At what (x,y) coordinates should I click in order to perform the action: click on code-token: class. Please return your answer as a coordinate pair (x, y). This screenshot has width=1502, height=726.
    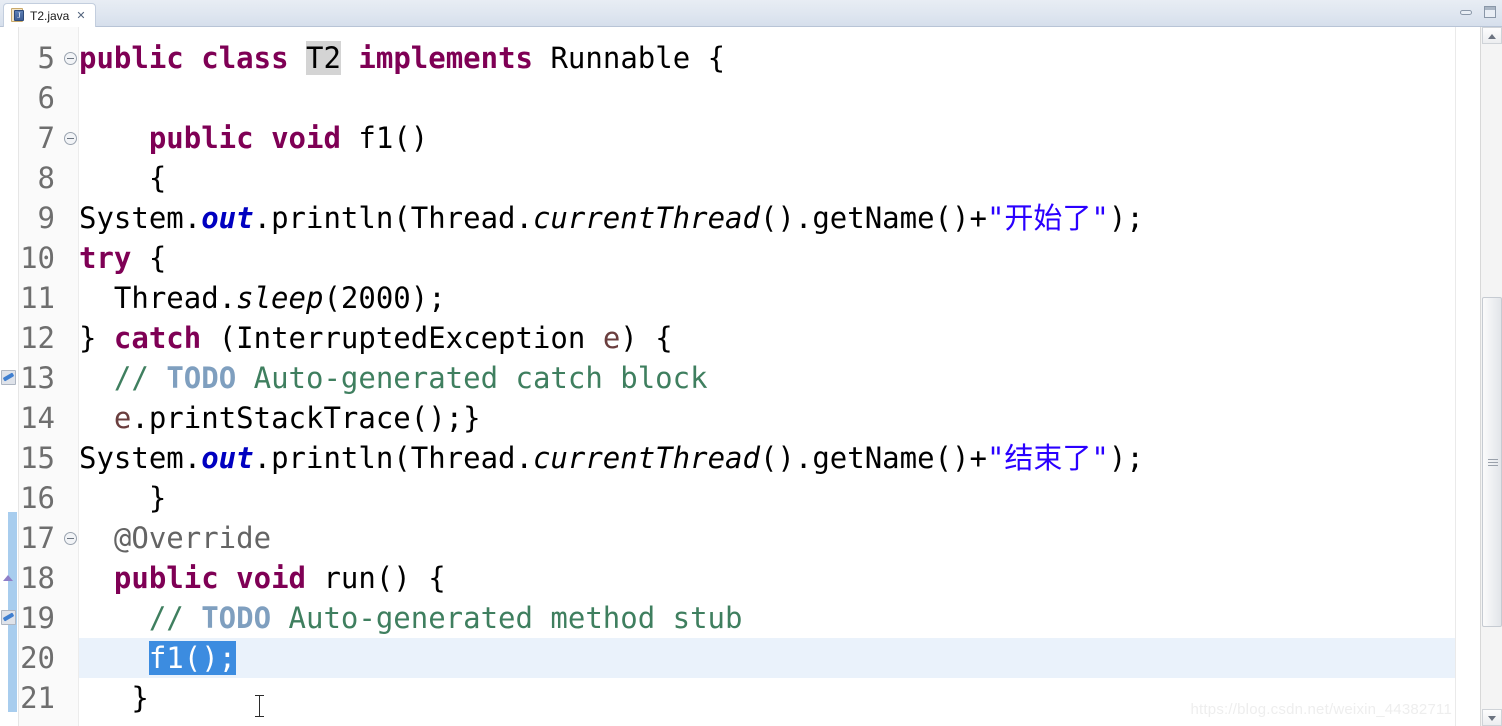
    Looking at the image, I should click on (245, 58).